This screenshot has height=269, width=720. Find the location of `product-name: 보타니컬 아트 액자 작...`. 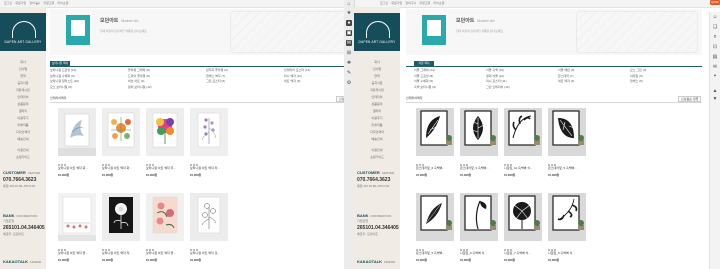

product-name: 보타니컬 아트 액자 작... is located at coordinates (117, 253).